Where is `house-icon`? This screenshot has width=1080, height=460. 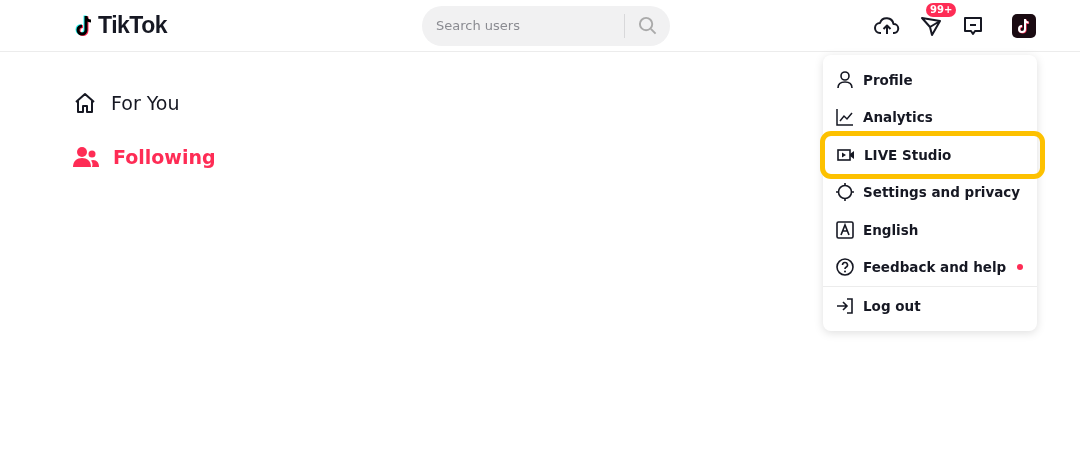 house-icon is located at coordinates (85, 103).